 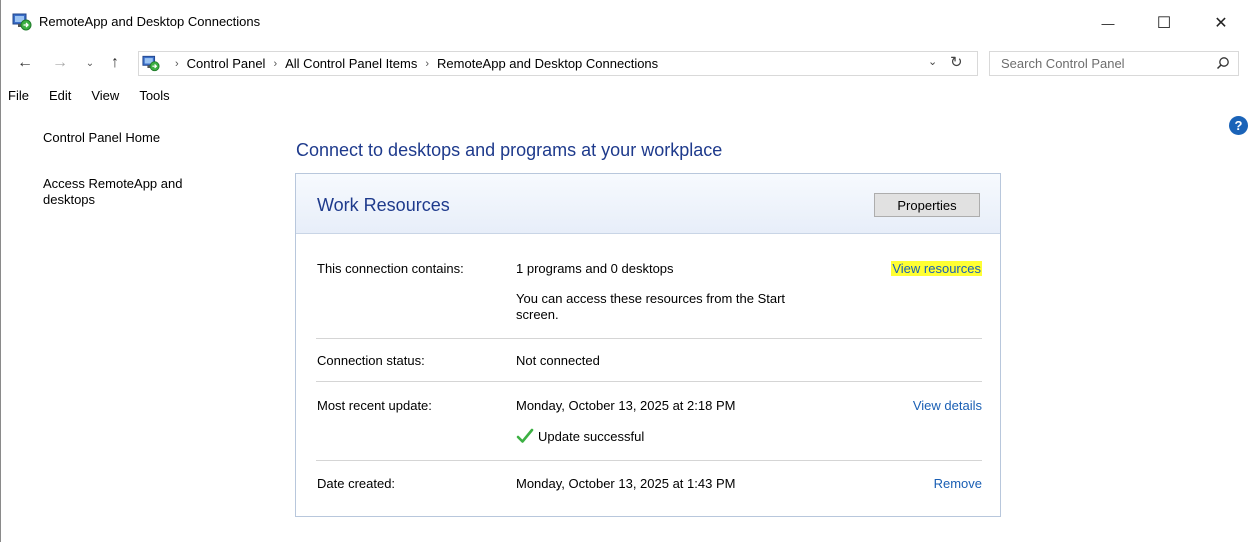 What do you see at coordinates (947, 405) in the screenshot?
I see `view-details-link: View details` at bounding box center [947, 405].